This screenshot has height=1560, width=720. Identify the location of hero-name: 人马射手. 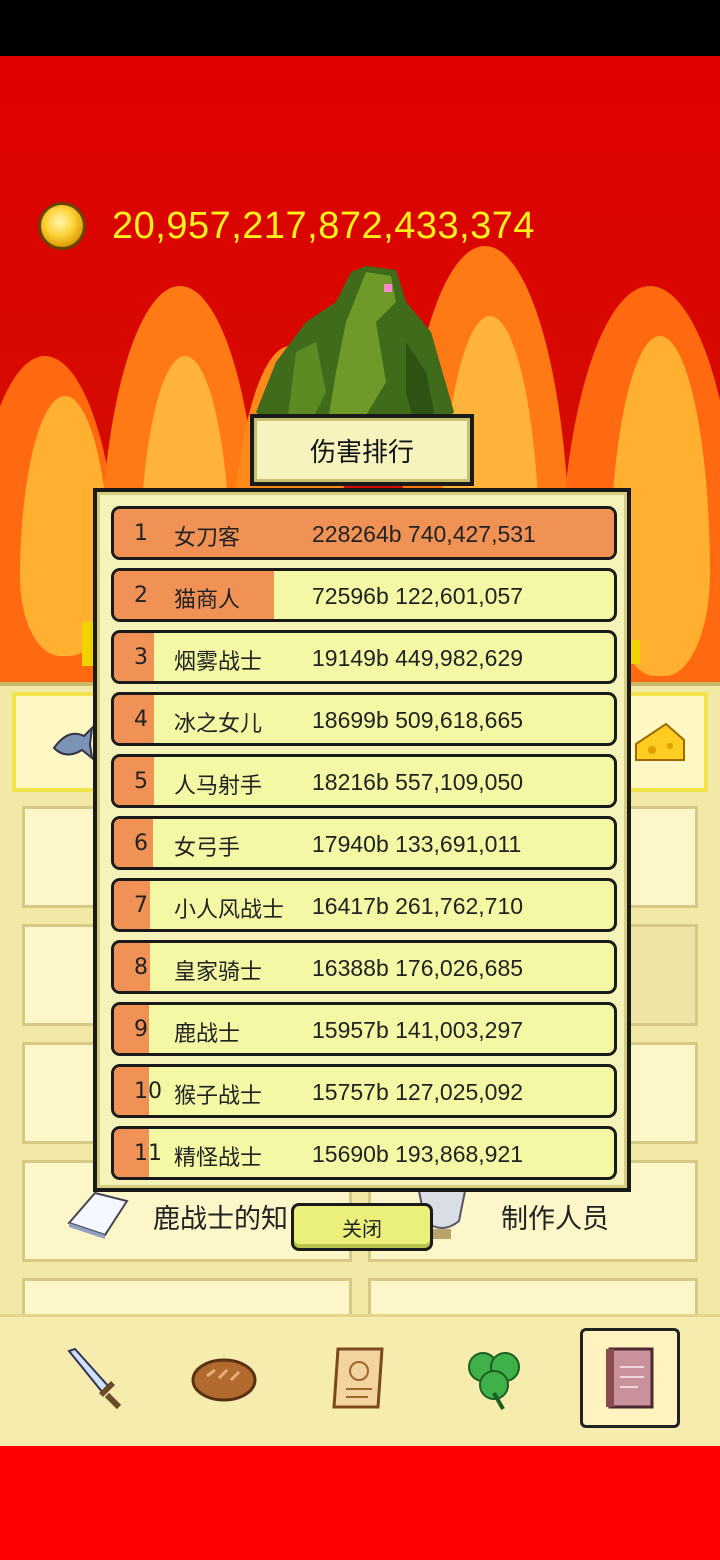
(218, 786).